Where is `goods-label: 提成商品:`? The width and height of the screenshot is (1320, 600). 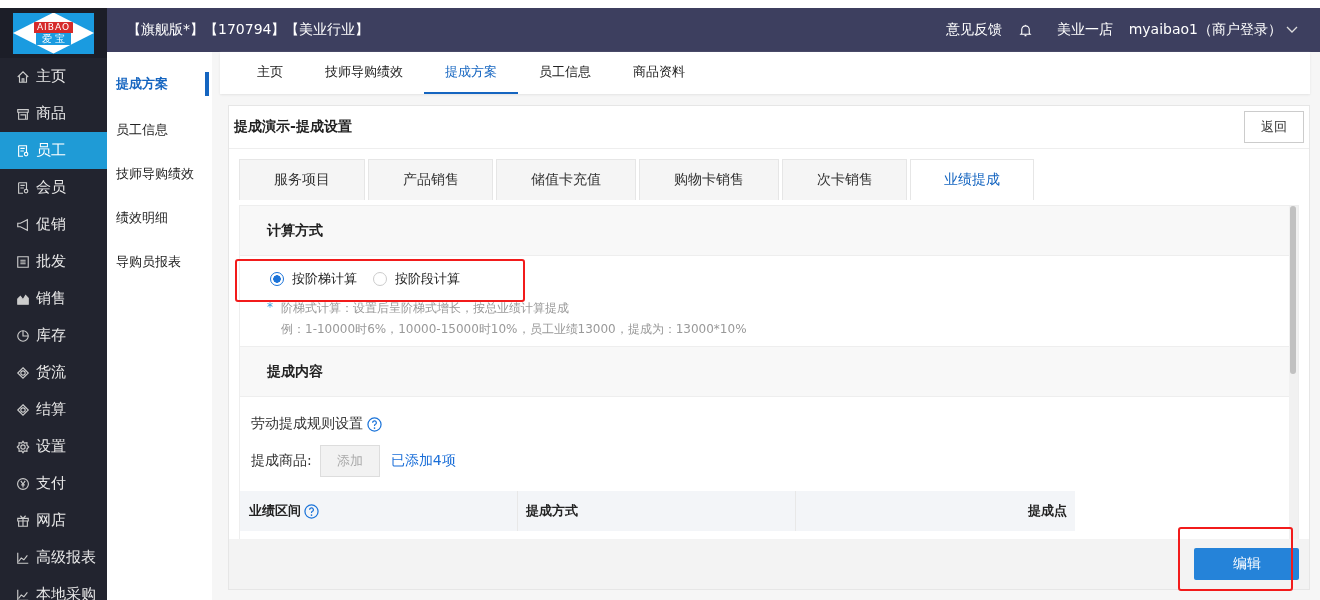
goods-label: 提成商品: is located at coordinates (281, 461).